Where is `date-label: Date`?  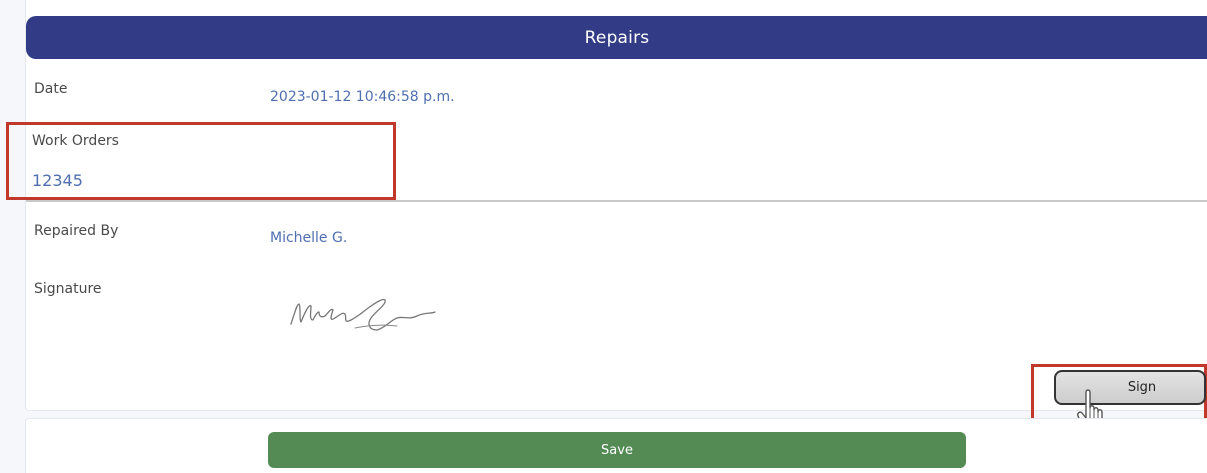 date-label: Date is located at coordinates (51, 89).